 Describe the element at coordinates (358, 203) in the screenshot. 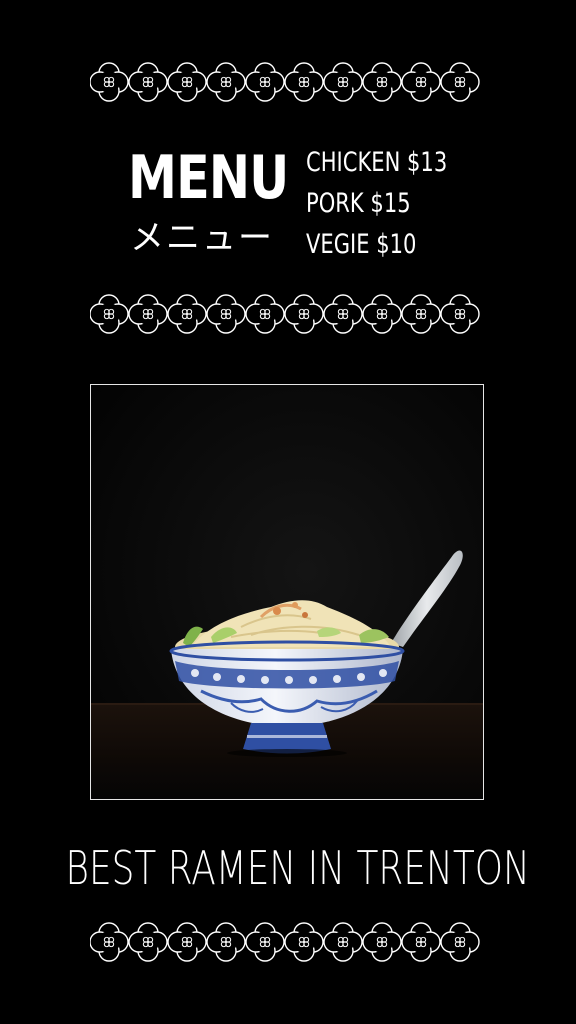

I see `price-item-pork: PORK $15` at that location.